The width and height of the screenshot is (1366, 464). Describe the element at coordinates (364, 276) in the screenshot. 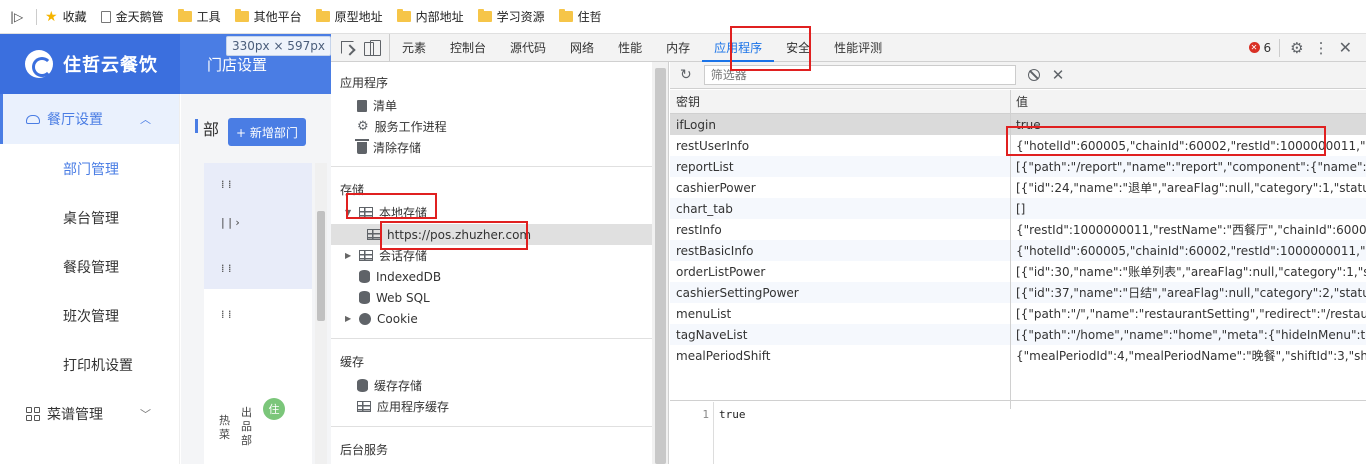

I see `database-icon` at that location.